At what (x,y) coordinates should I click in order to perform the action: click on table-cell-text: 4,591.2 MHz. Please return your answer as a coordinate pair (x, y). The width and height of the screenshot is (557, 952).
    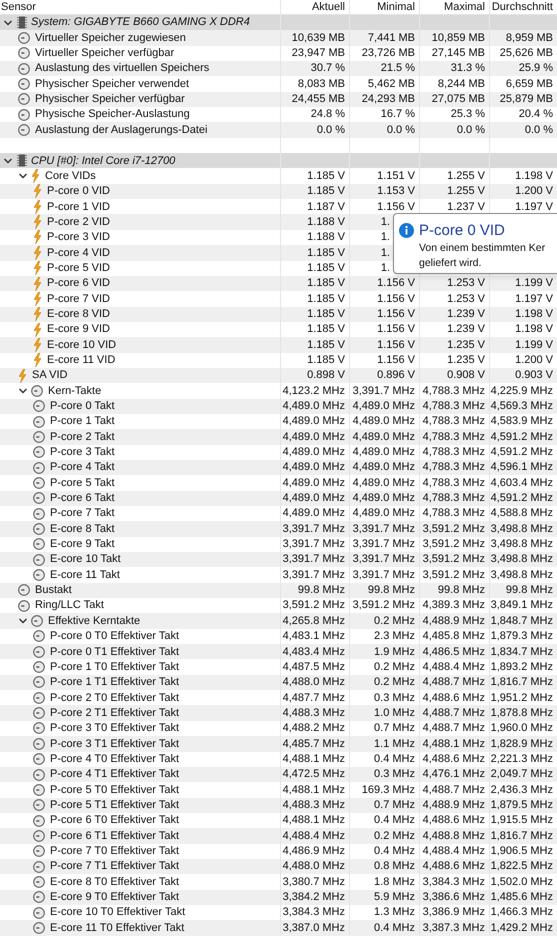
    Looking at the image, I should click on (521, 498).